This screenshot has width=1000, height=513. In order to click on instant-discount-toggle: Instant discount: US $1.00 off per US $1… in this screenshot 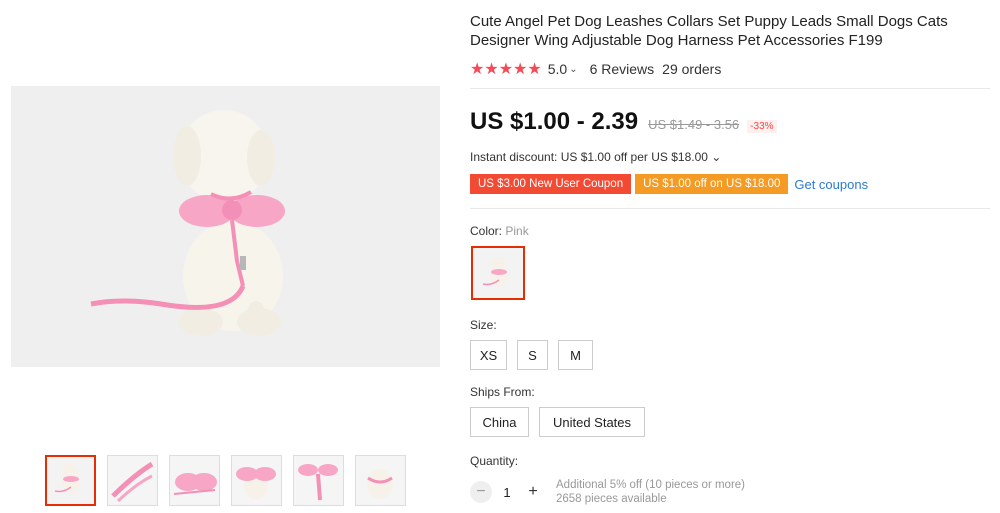, I will do `click(595, 157)`.